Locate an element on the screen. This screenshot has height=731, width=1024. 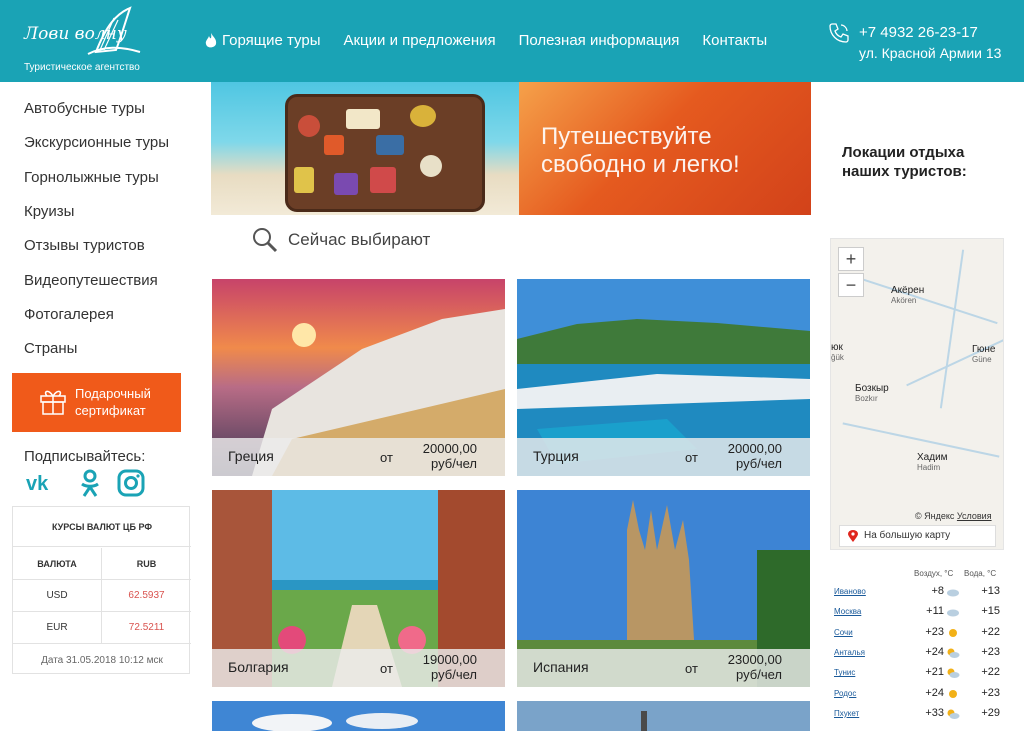
weather-city-link: Родос is located at coordinates (845, 693).